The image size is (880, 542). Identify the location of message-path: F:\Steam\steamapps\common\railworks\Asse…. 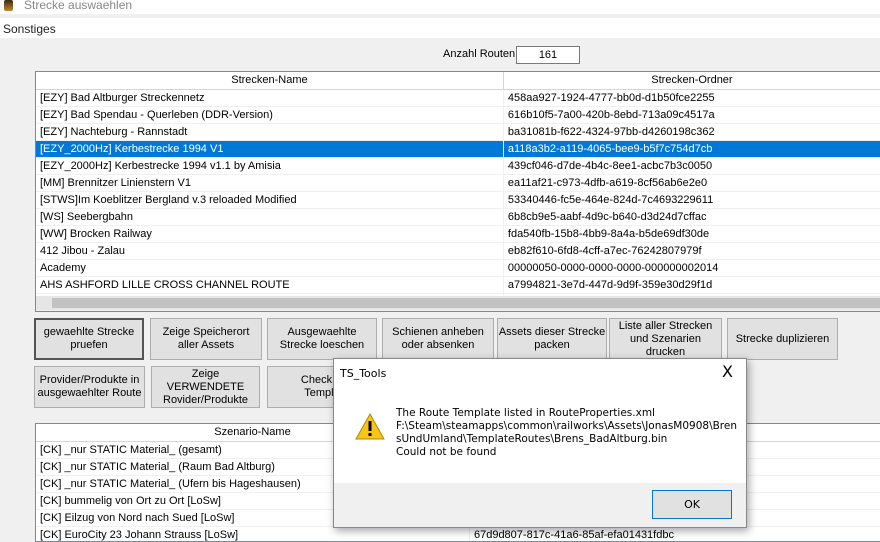
(567, 432).